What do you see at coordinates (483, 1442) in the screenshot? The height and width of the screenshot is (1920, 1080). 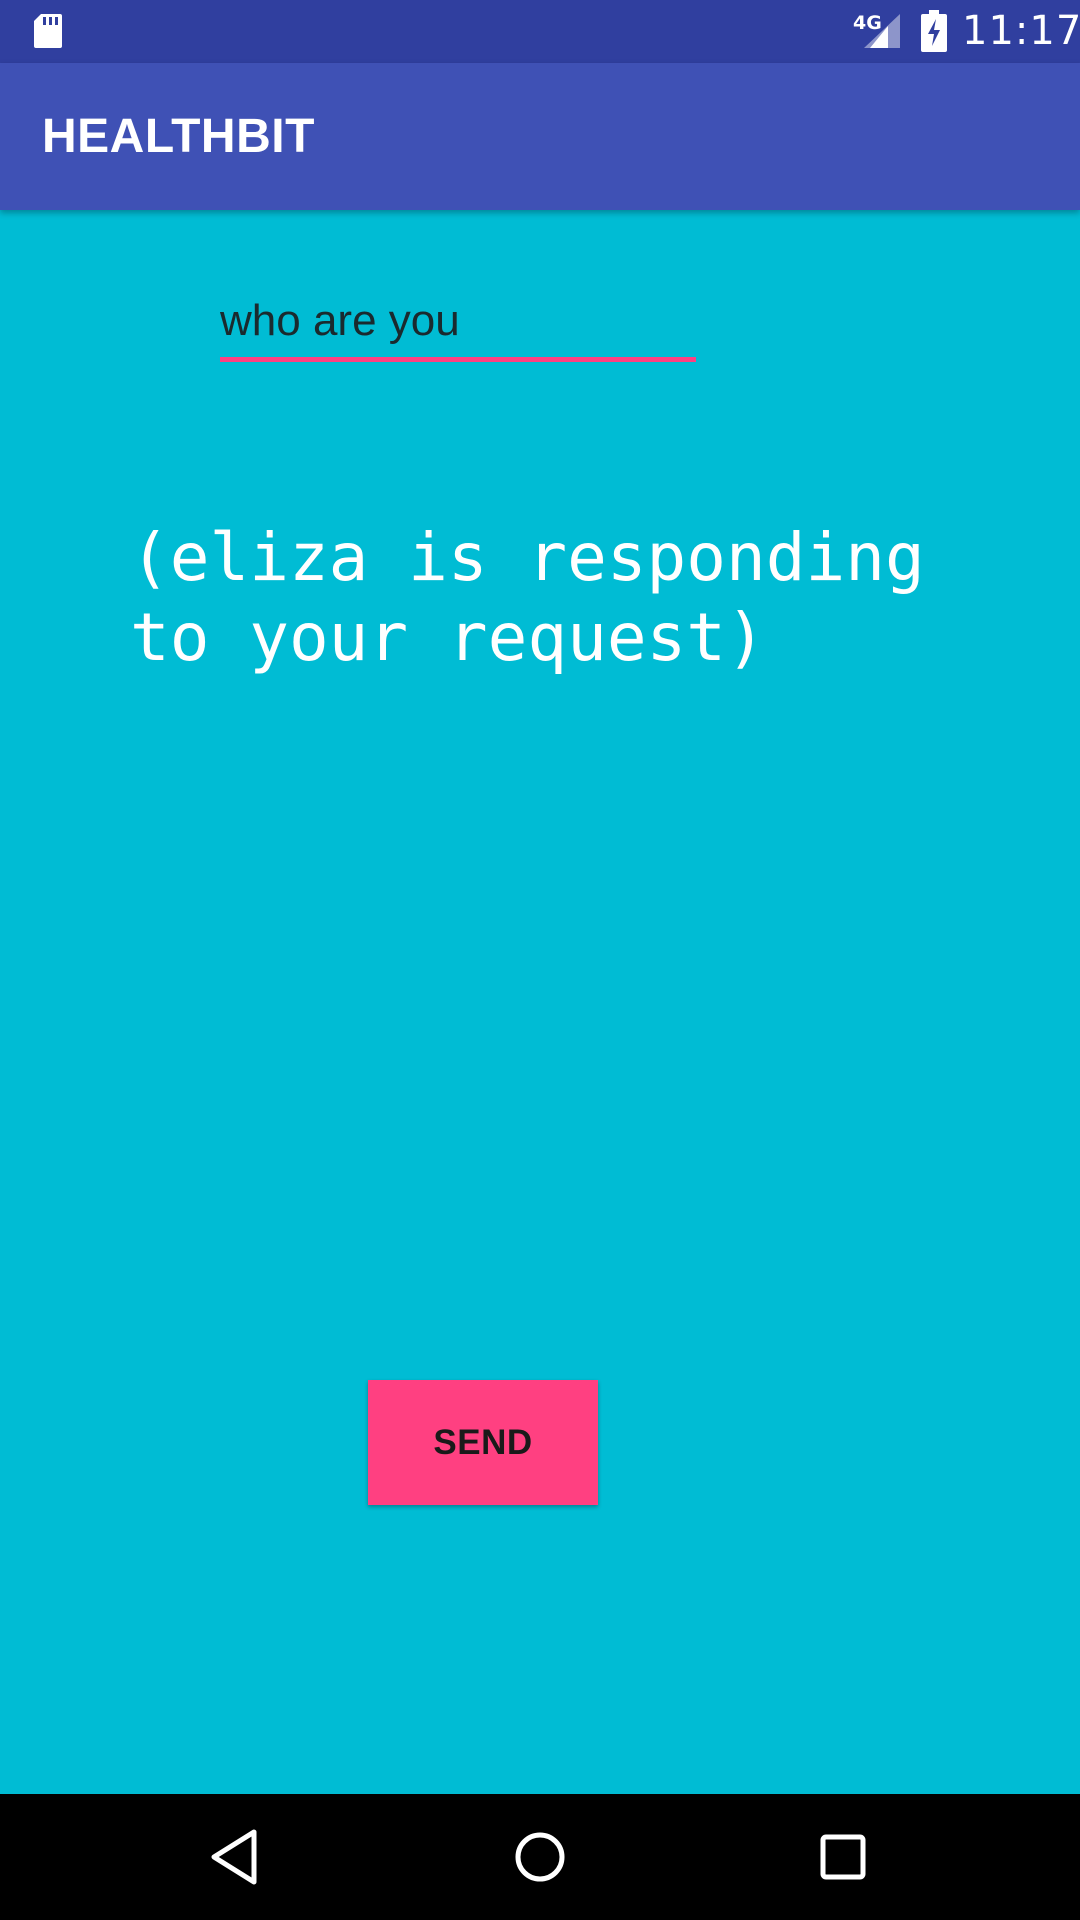 I see `send-button: SEND` at bounding box center [483, 1442].